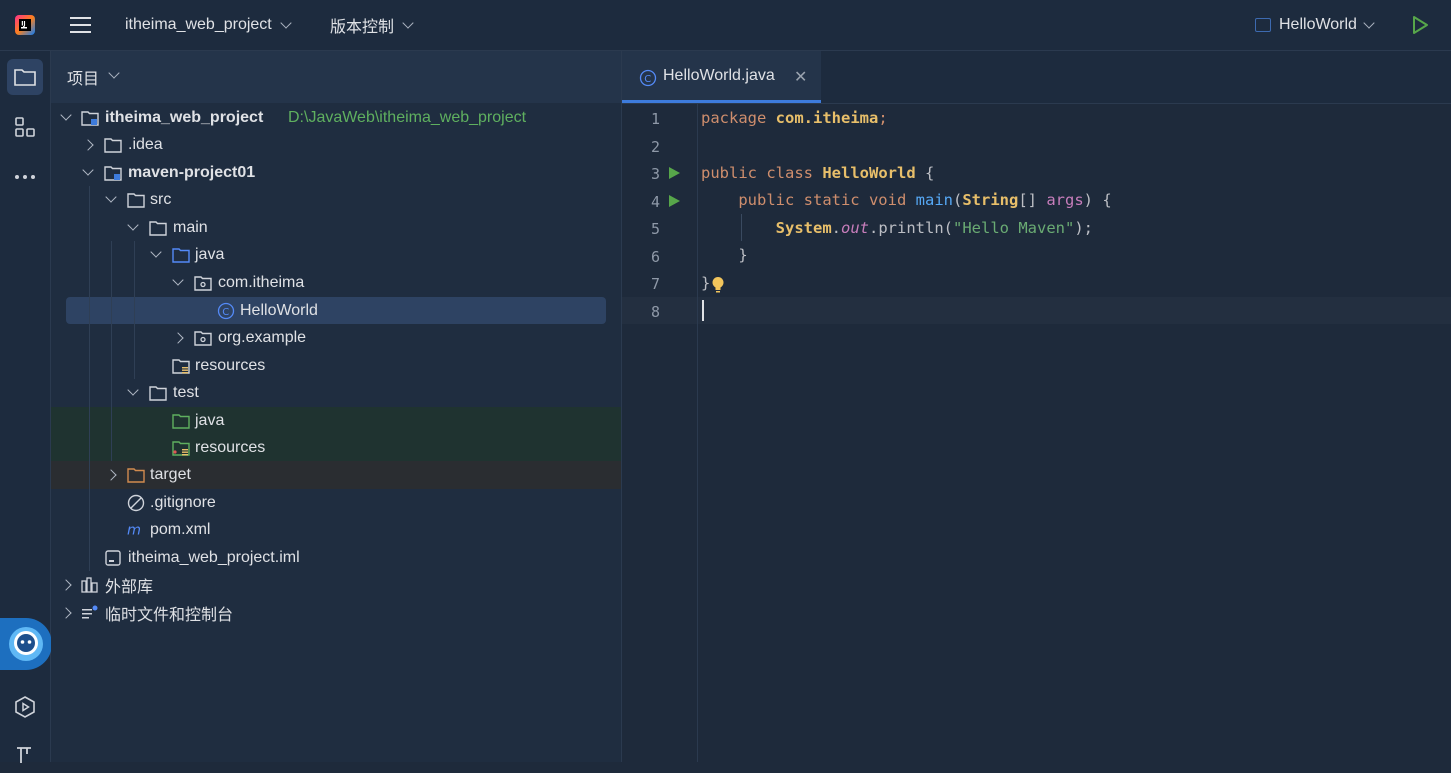 This screenshot has width=1451, height=773. What do you see at coordinates (724, 255) in the screenshot?
I see `code-line-6: }` at bounding box center [724, 255].